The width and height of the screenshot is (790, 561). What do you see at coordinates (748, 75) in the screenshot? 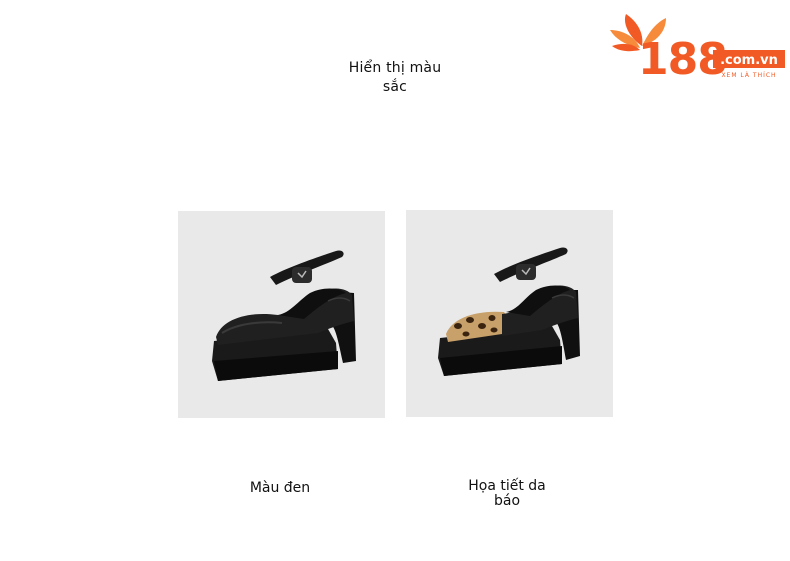
I see `logo-tagline: XEM LÀ THÍCH` at bounding box center [748, 75].